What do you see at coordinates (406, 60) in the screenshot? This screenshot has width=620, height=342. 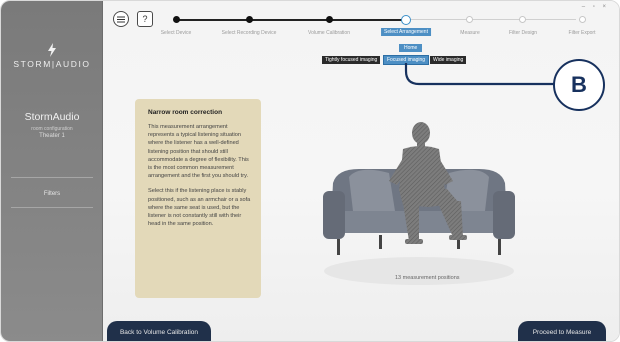 I see `option-focused-imaging: Focused imaging` at bounding box center [406, 60].